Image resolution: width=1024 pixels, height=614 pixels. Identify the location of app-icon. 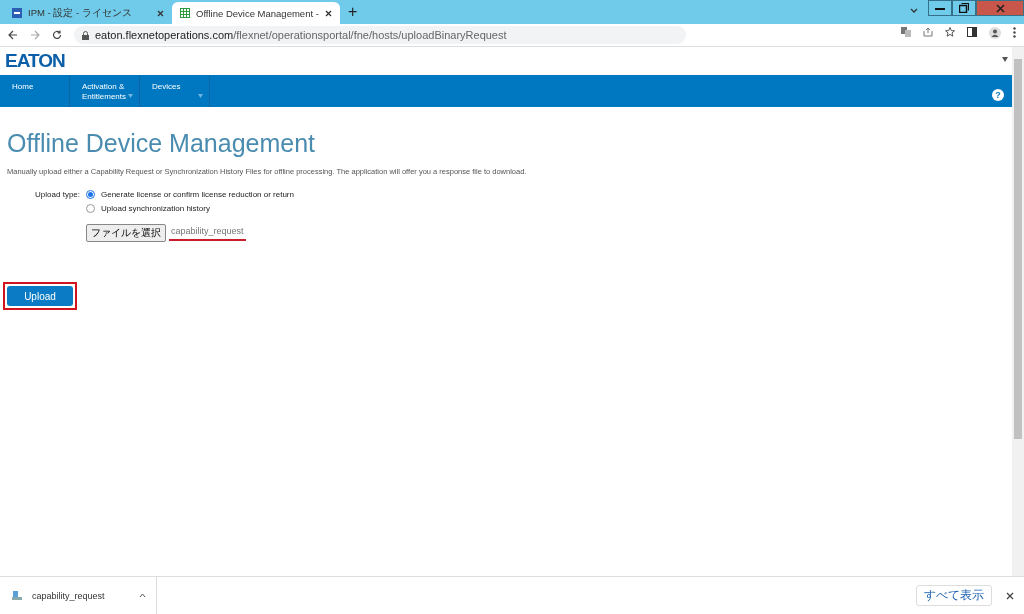
(17, 13).